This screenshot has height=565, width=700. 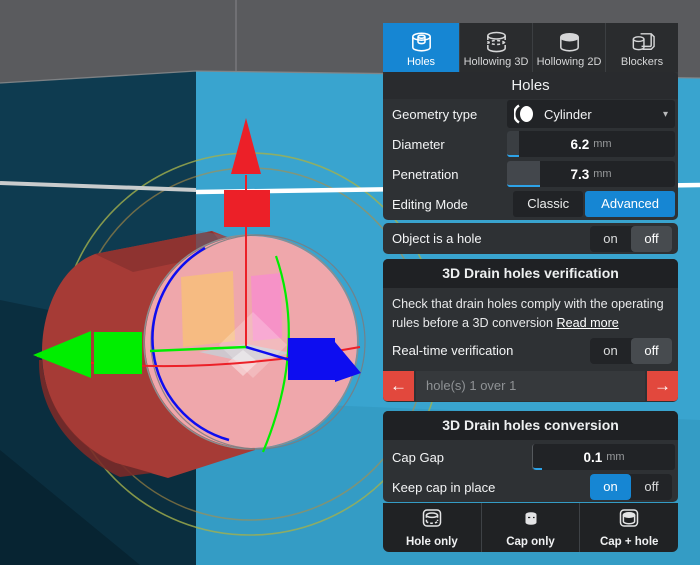 I want to click on tab-hollowing-2d: Hollowing 2D, so click(x=568, y=47).